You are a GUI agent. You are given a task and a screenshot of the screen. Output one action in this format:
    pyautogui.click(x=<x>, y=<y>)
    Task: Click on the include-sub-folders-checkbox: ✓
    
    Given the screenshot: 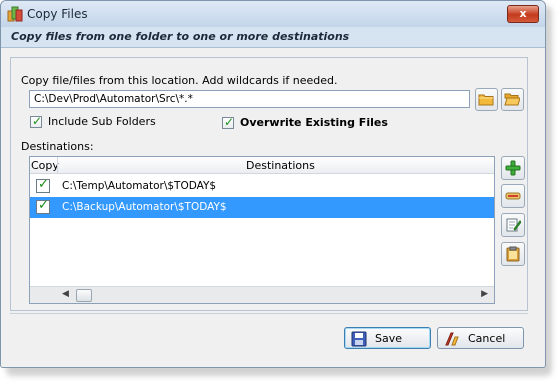 What is the action you would take?
    pyautogui.click(x=36, y=121)
    